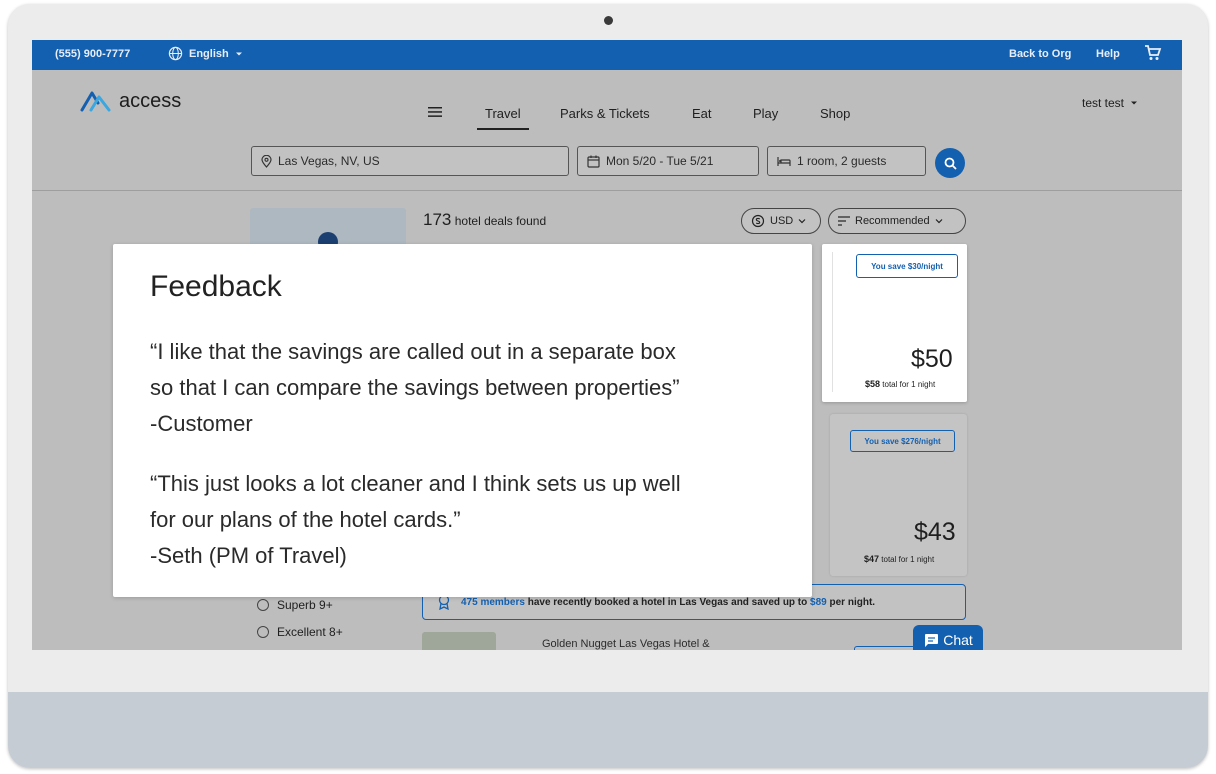  I want to click on camera-dot, so click(608, 20).